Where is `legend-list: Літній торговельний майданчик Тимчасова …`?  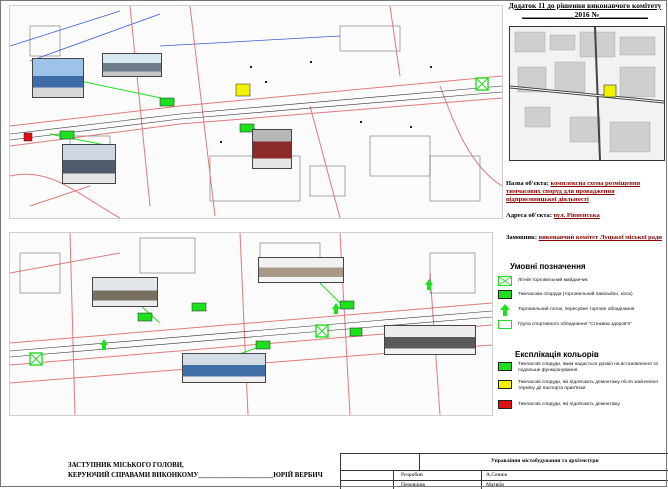
legend-list: Літній торговельний майданчик Тимчасова … is located at coordinates (580, 306).